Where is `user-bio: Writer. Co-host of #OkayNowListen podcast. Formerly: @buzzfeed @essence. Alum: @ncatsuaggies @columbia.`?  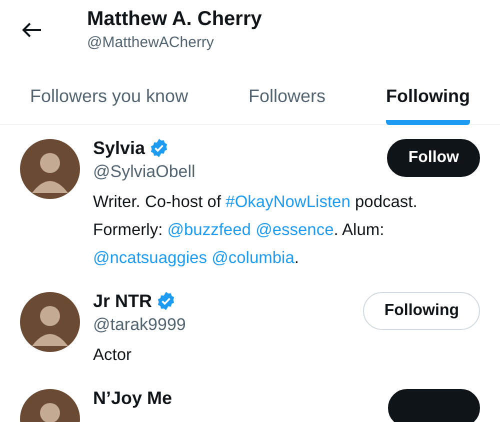 user-bio: Writer. Co-host of #OkayNowListen podcast. Formerly: @buzzfeed @essence. Alum: @ncatsuaggies @columbia. is located at coordinates (255, 230).